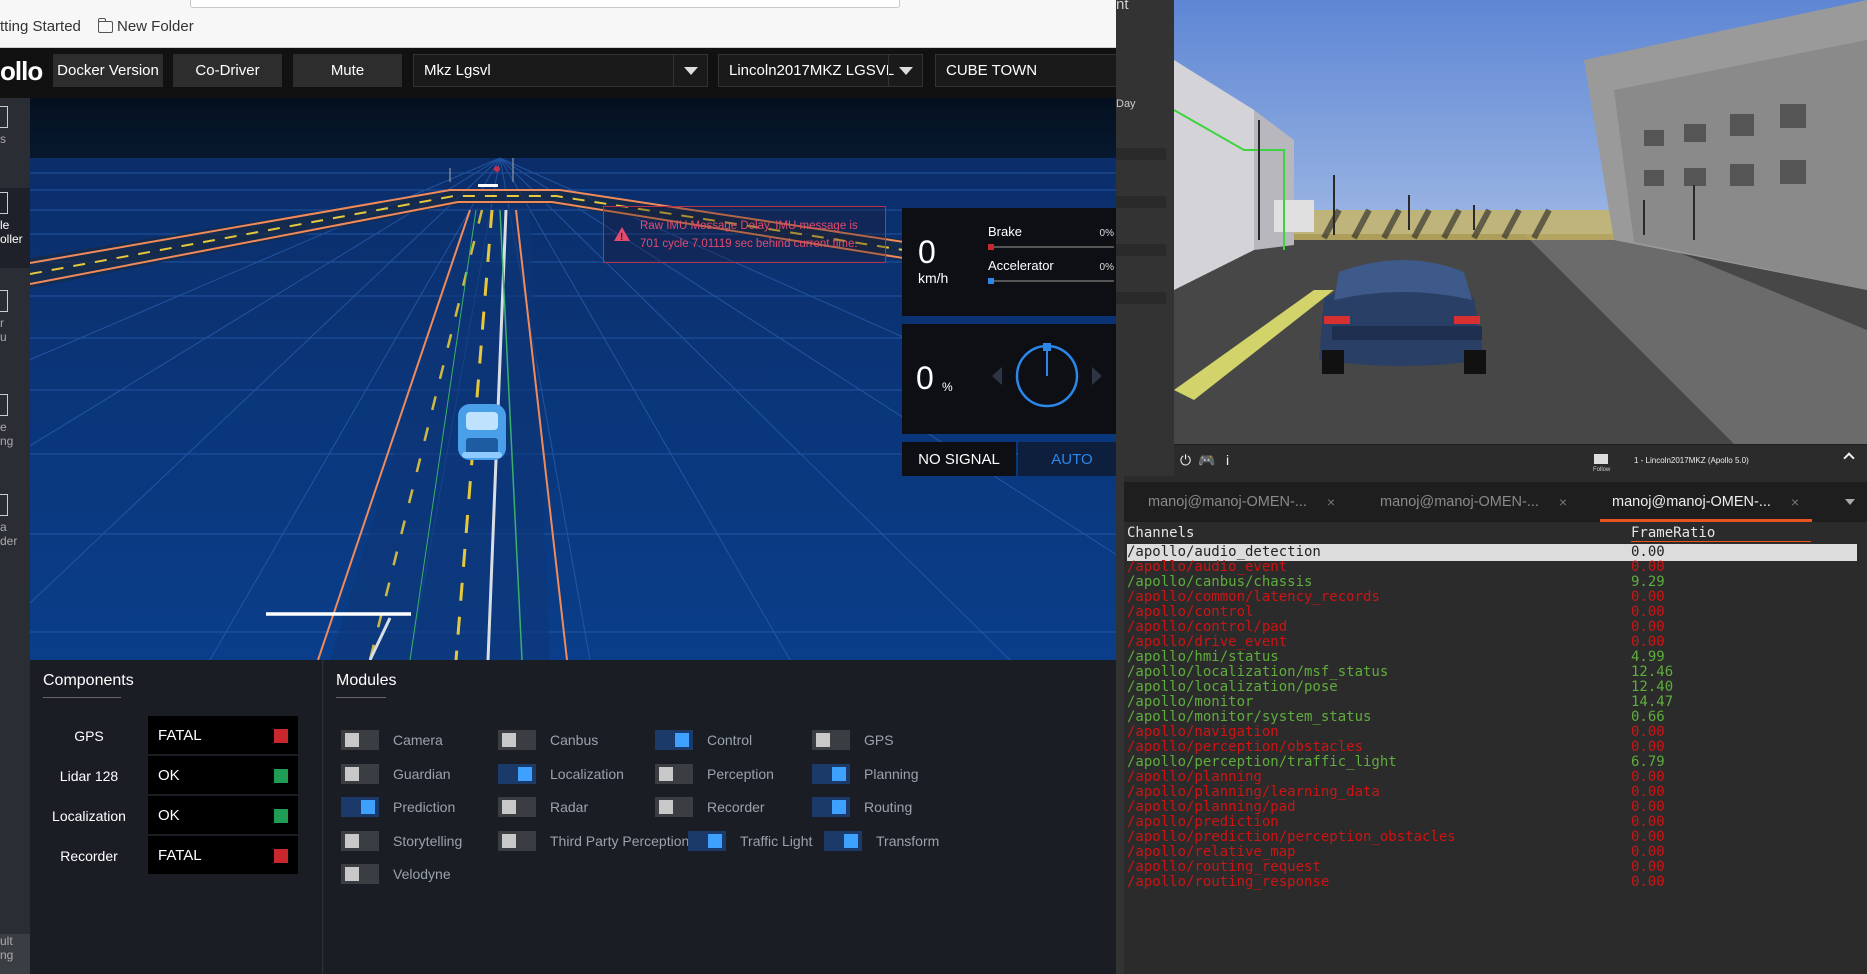 This screenshot has height=974, width=1867. I want to click on steering-wheel-icon, so click(1047, 375).